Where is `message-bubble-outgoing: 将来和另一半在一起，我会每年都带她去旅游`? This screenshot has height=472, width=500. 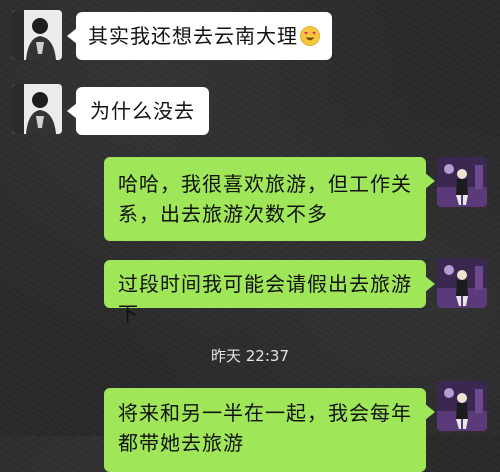 message-bubble-outgoing: 将来和另一半在一起，我会每年都带她去旅游 is located at coordinates (269, 430).